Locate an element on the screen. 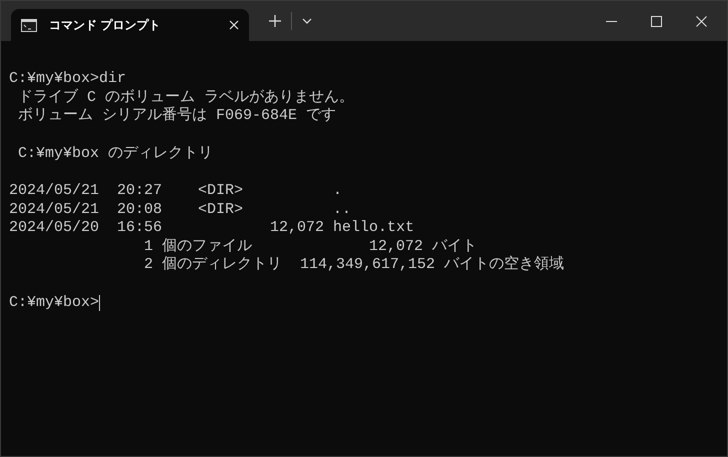 This screenshot has width=728, height=457. tab-title: コマンド プロンプト is located at coordinates (105, 25).